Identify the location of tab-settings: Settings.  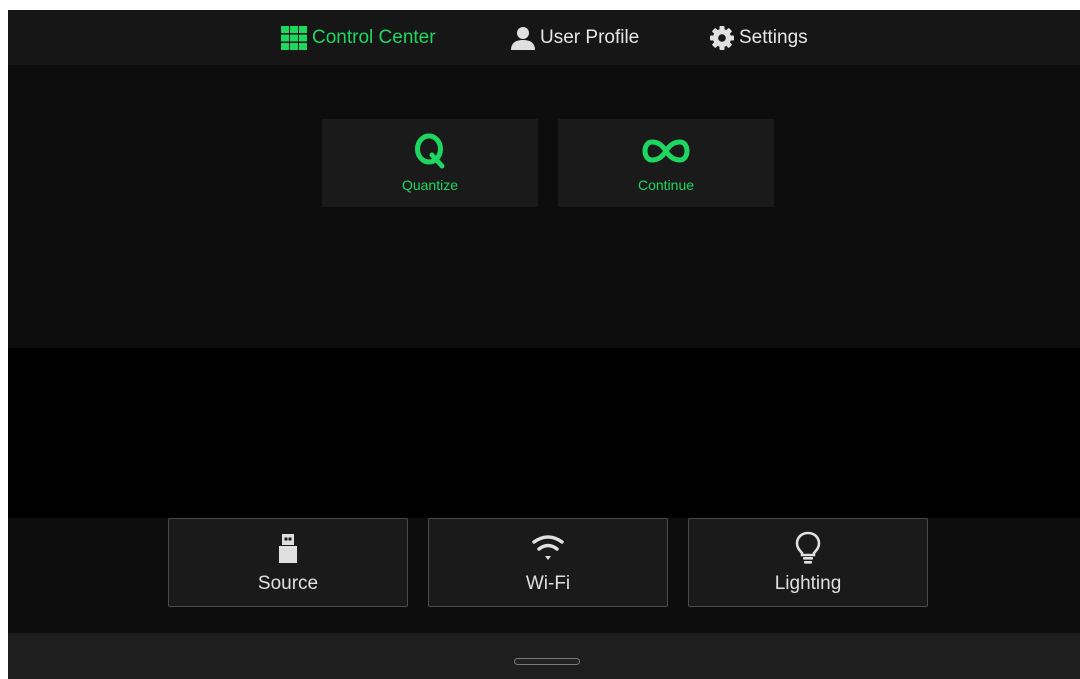
(758, 37).